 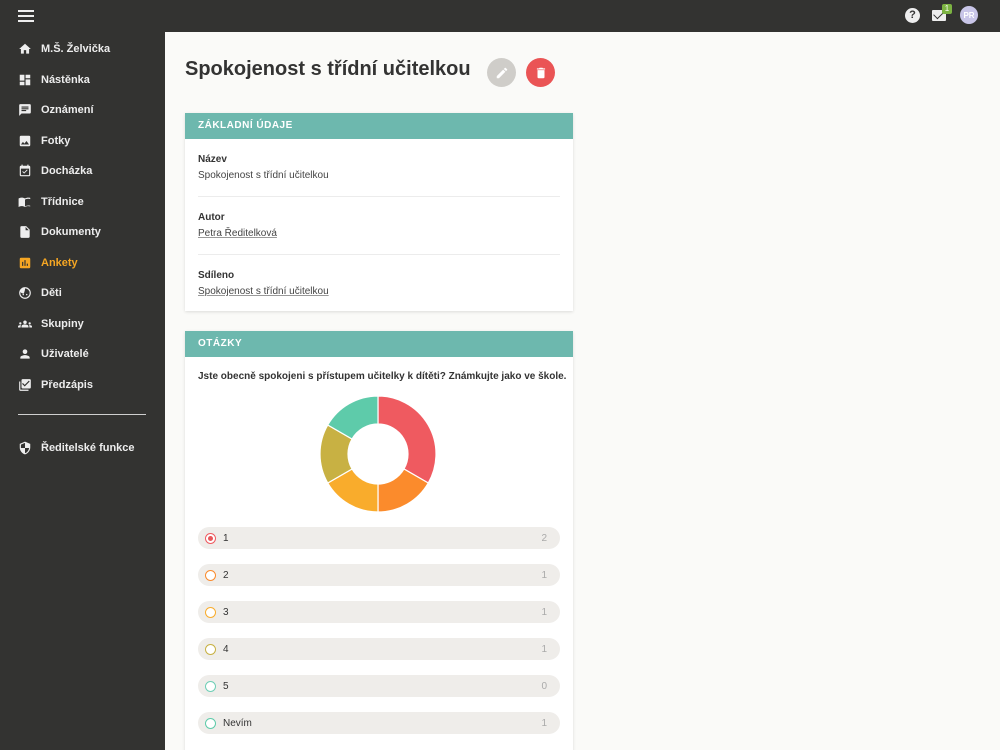 I want to click on answer-option: 12, so click(x=379, y=538).